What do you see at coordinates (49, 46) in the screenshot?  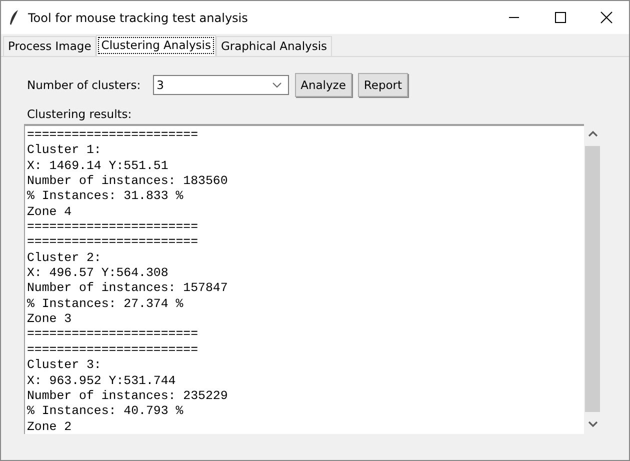 I see `tab: Process Image` at bounding box center [49, 46].